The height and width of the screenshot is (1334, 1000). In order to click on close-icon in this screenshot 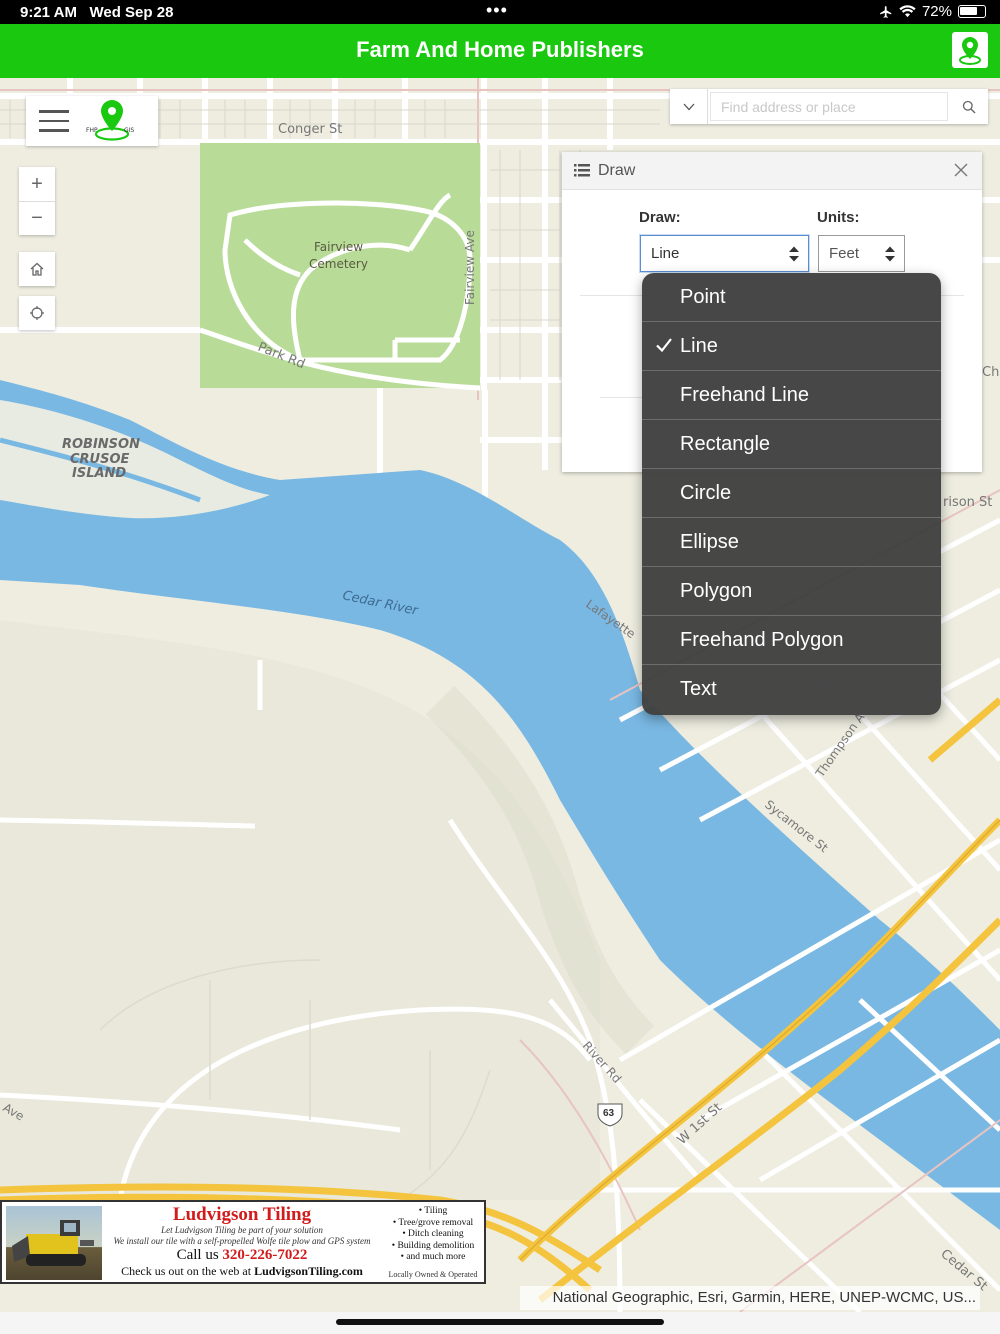, I will do `click(961, 170)`.